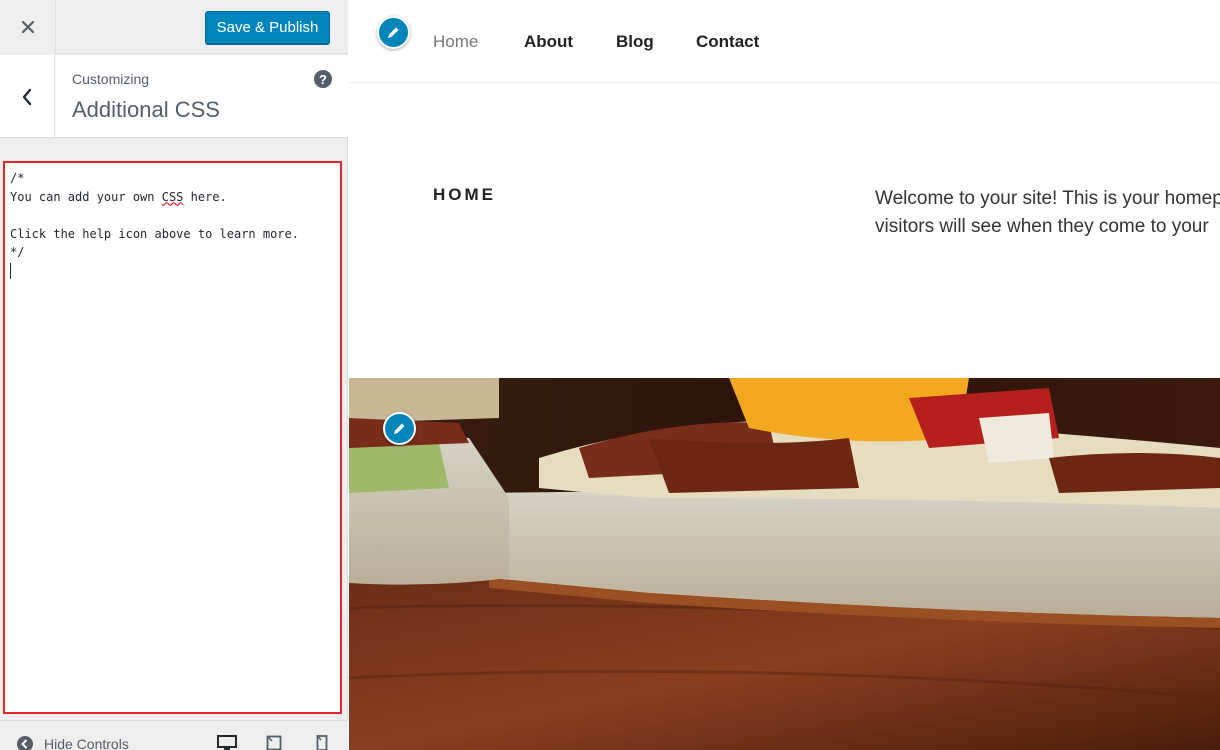 The height and width of the screenshot is (750, 1220). Describe the element at coordinates (464, 194) in the screenshot. I see `page-title: HOME` at that location.